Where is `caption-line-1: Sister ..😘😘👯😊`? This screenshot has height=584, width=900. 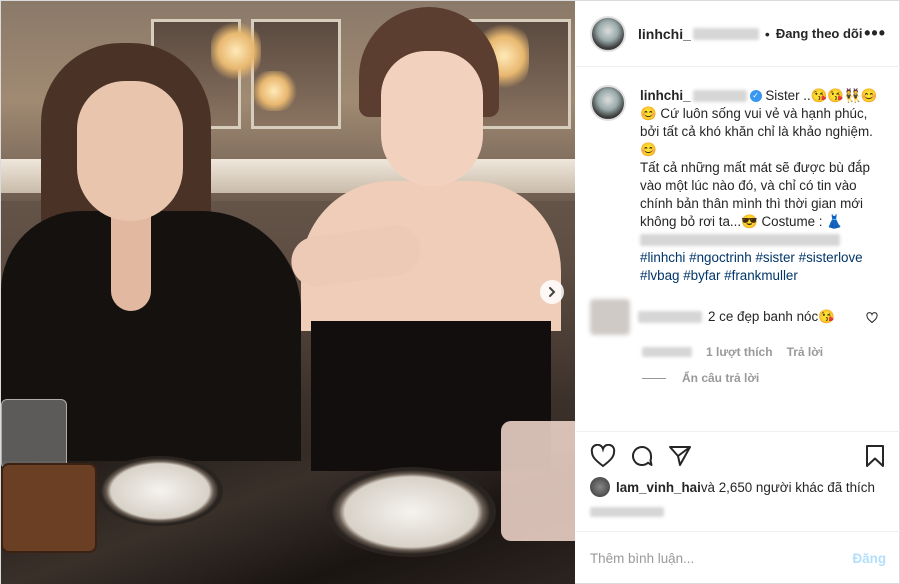
caption-line-1: Sister ..😘😘👯😊 is located at coordinates (821, 95).